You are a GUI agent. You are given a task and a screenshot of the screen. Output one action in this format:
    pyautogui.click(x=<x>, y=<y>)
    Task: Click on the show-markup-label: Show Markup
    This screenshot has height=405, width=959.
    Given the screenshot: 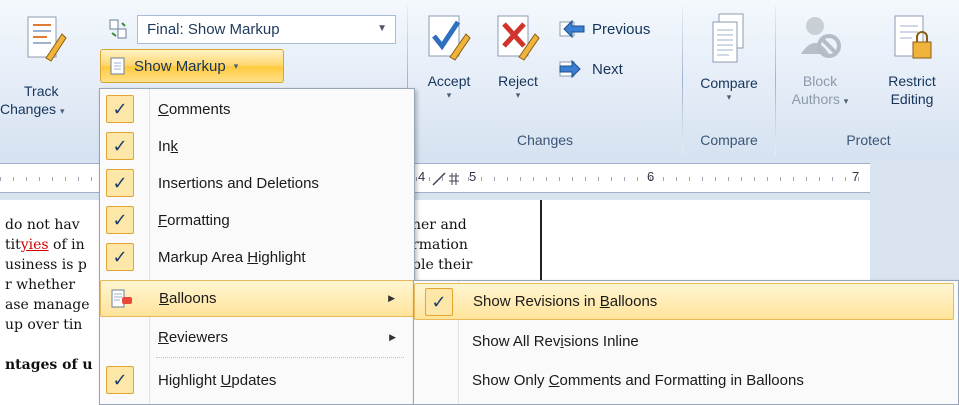 What is the action you would take?
    pyautogui.click(x=180, y=66)
    